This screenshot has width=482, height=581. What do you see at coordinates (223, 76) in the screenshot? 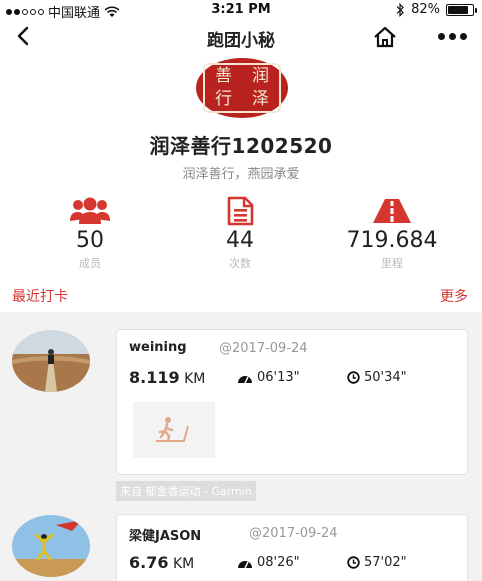
I see `logo-char: 善` at bounding box center [223, 76].